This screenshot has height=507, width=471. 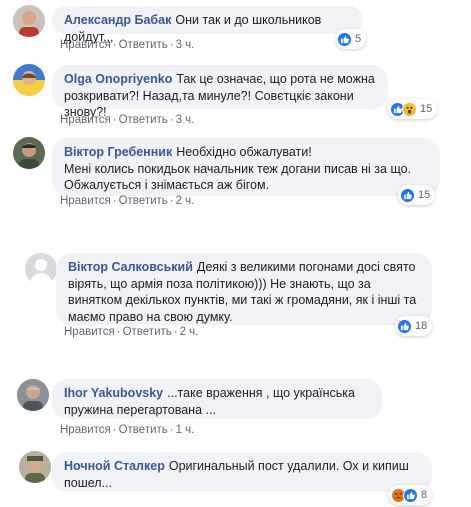 I want to click on wow-icon, so click(x=409, y=109).